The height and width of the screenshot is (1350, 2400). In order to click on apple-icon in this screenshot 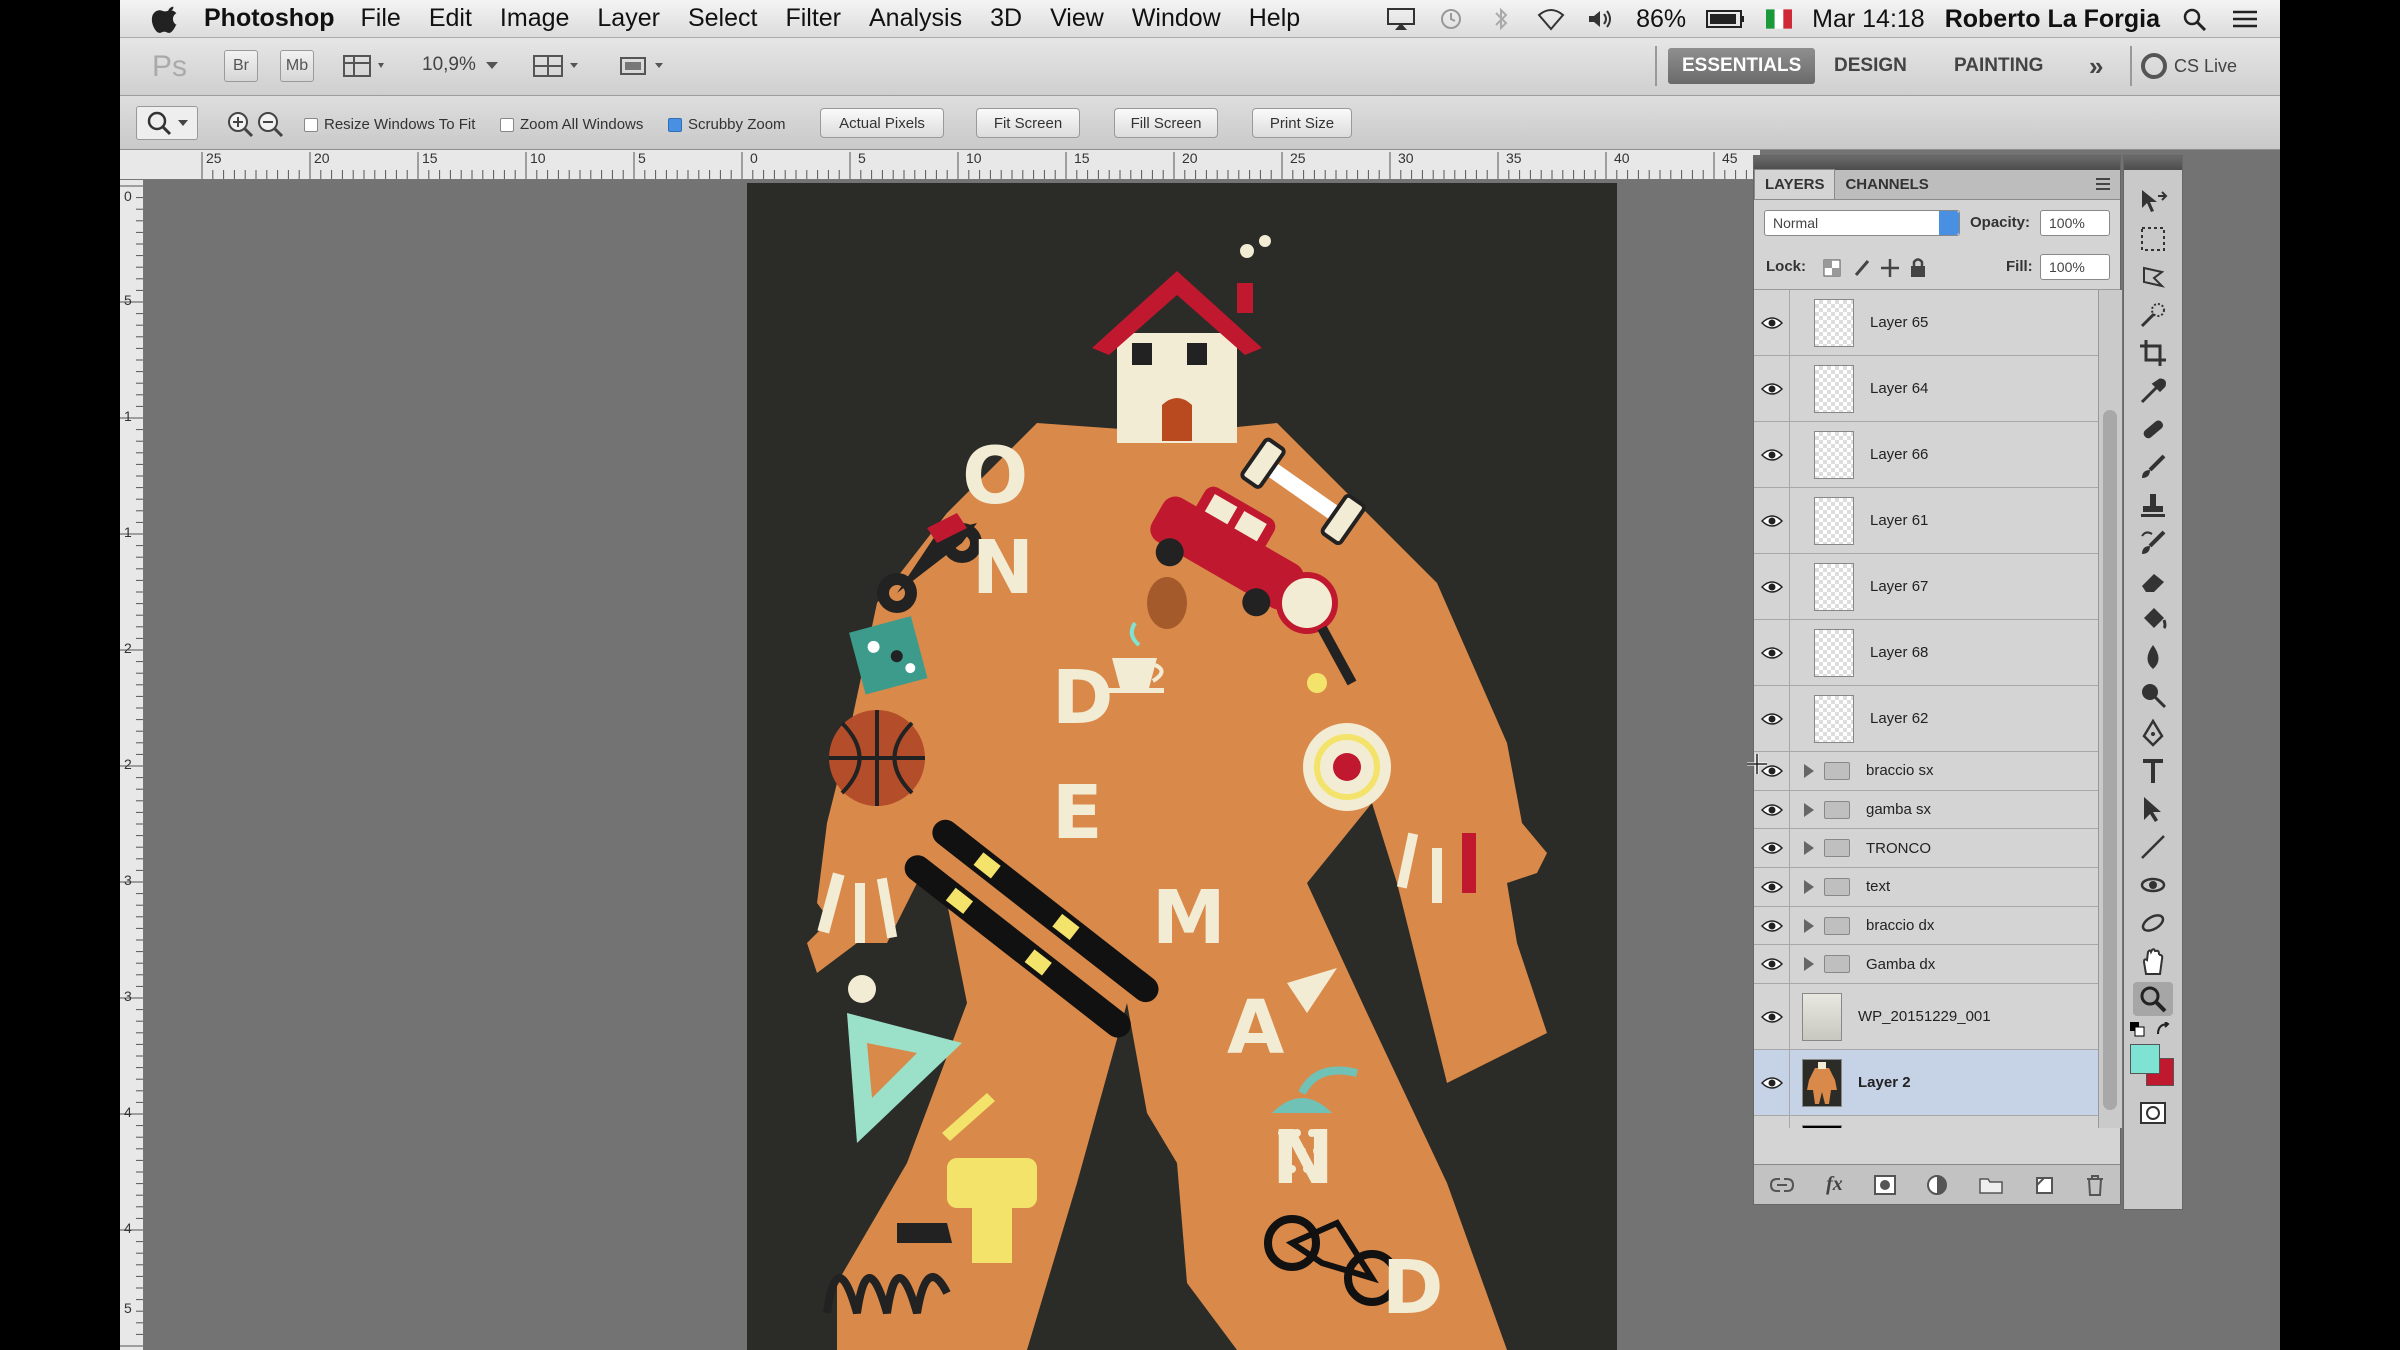, I will do `click(167, 19)`.